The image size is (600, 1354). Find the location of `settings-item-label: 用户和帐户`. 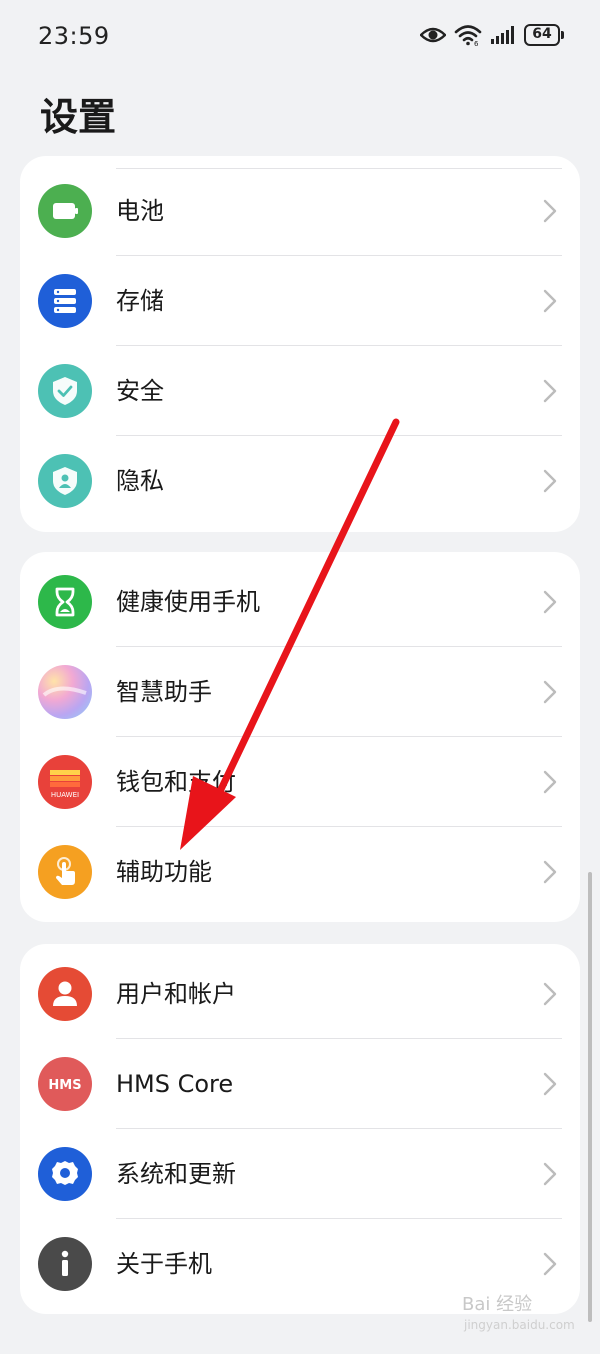

settings-item-label: 用户和帐户 is located at coordinates (176, 994).